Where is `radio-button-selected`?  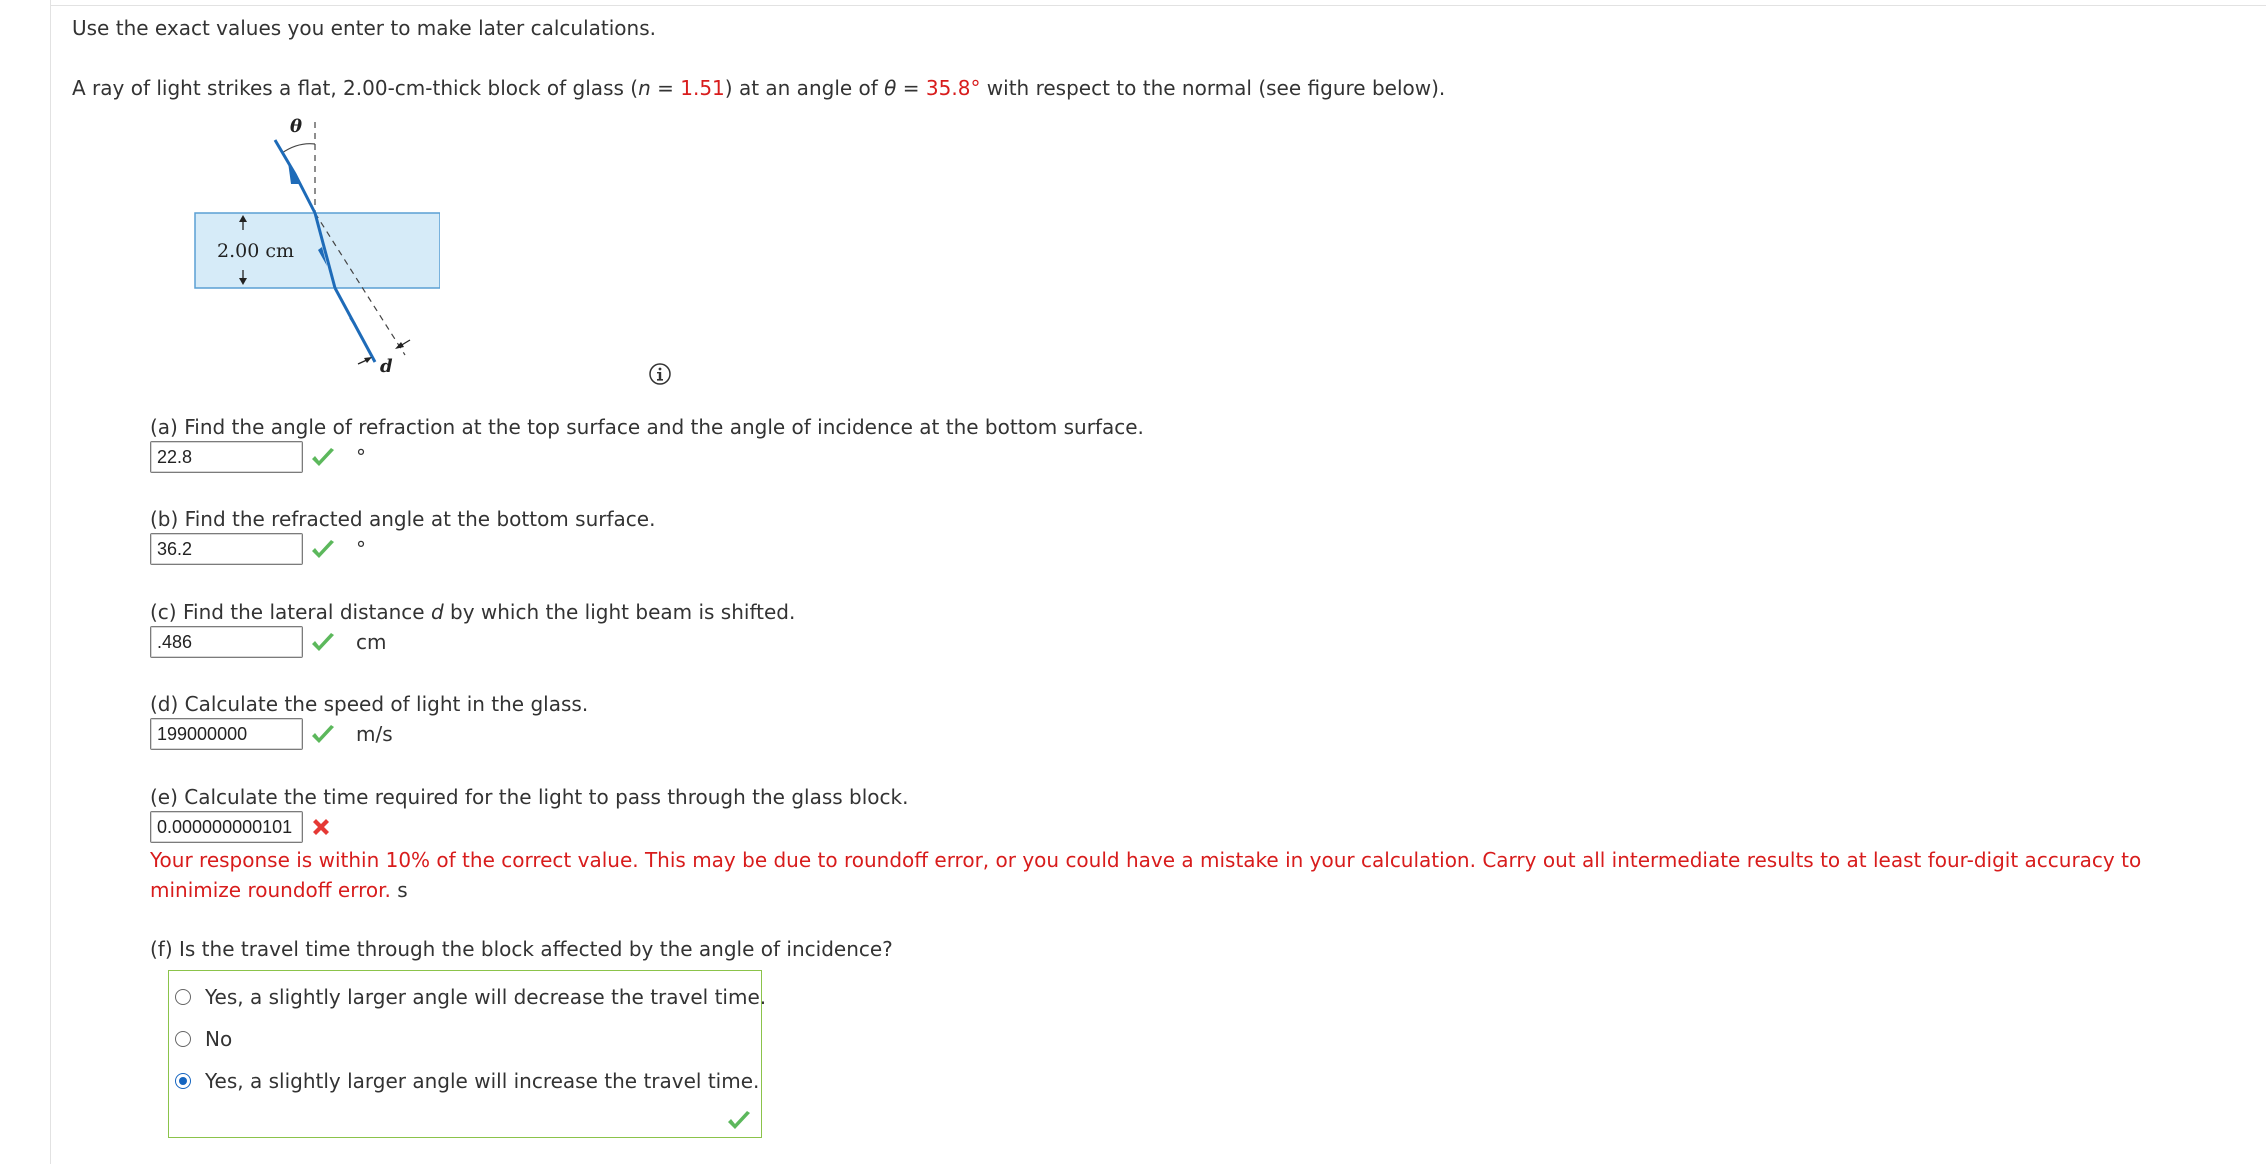
radio-button-selected is located at coordinates (183, 1081).